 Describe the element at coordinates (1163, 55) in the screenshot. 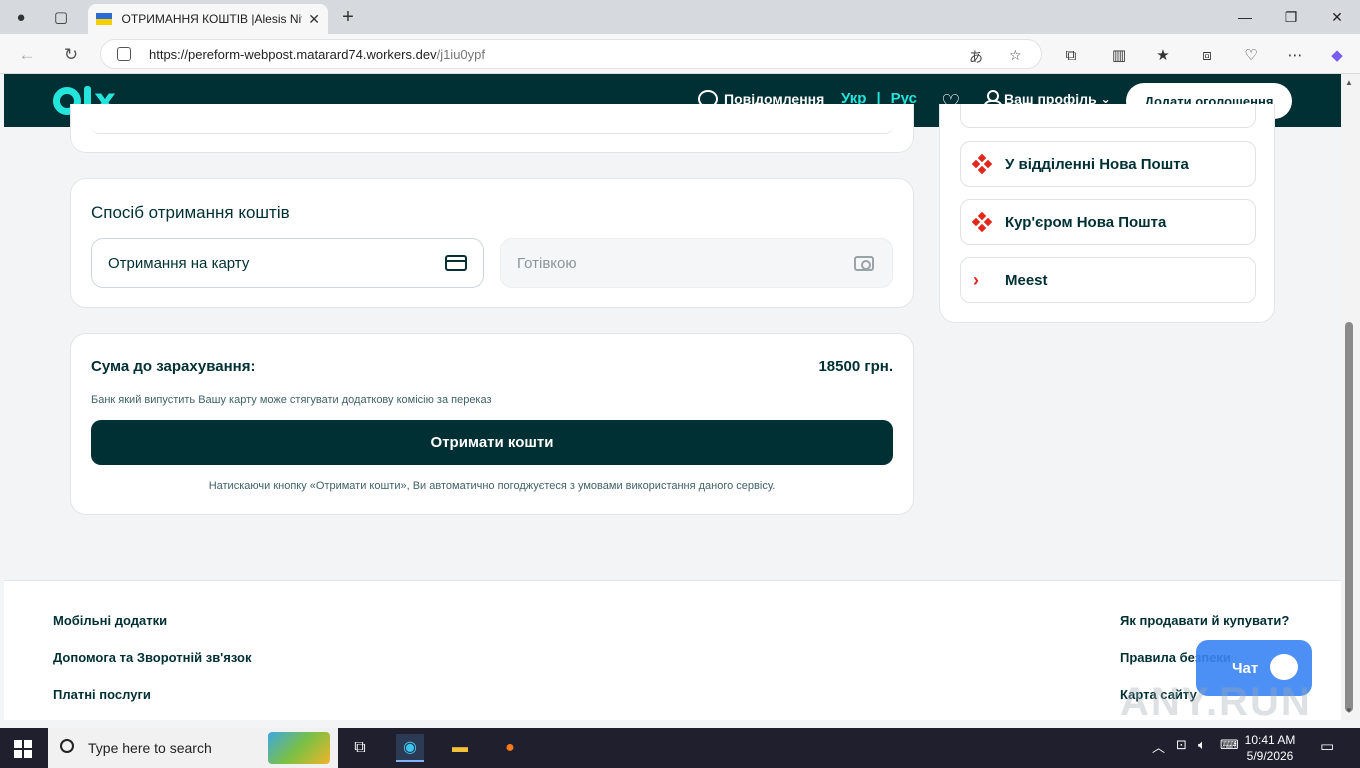

I see `favorites-icon: ★` at that location.